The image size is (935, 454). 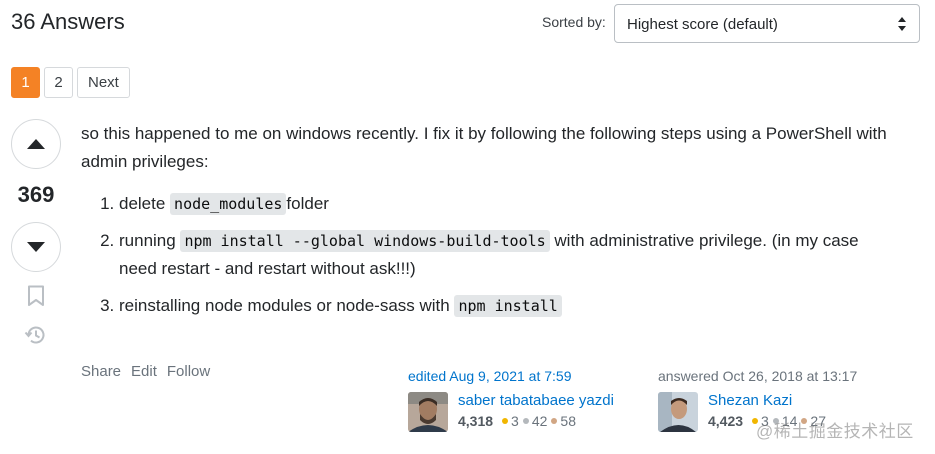 What do you see at coordinates (505, 421) in the screenshot?
I see `gold-badge-icon` at bounding box center [505, 421].